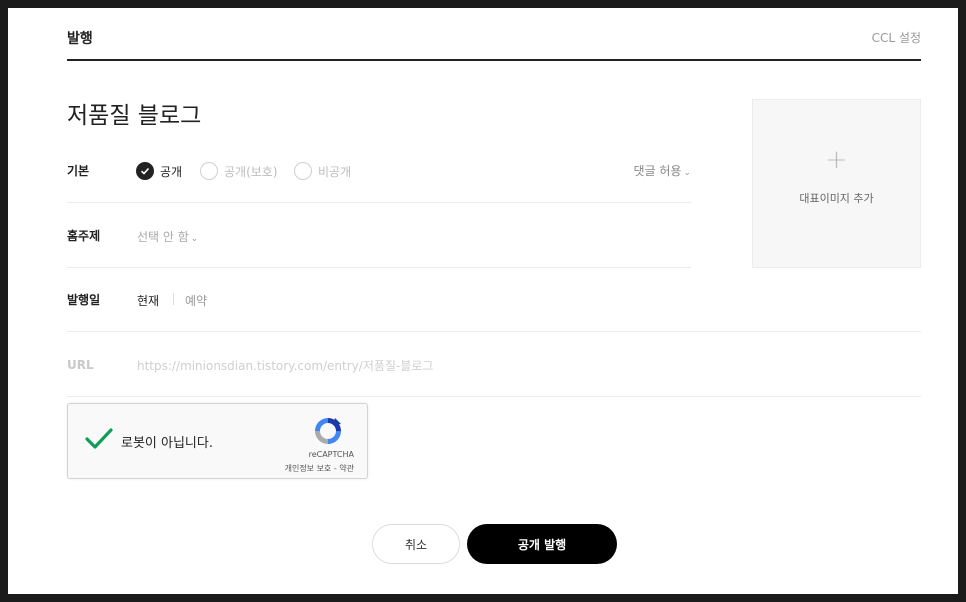  What do you see at coordinates (896, 37) in the screenshot?
I see `ccl-settings-link: CCL 설정` at bounding box center [896, 37].